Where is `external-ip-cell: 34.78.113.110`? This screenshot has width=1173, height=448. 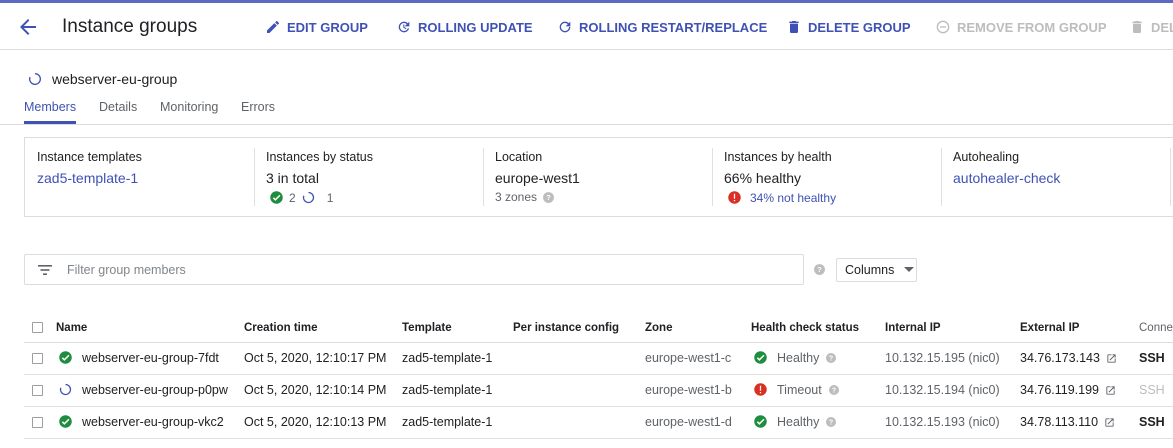 external-ip-cell: 34.78.113.110 is located at coordinates (1067, 422).